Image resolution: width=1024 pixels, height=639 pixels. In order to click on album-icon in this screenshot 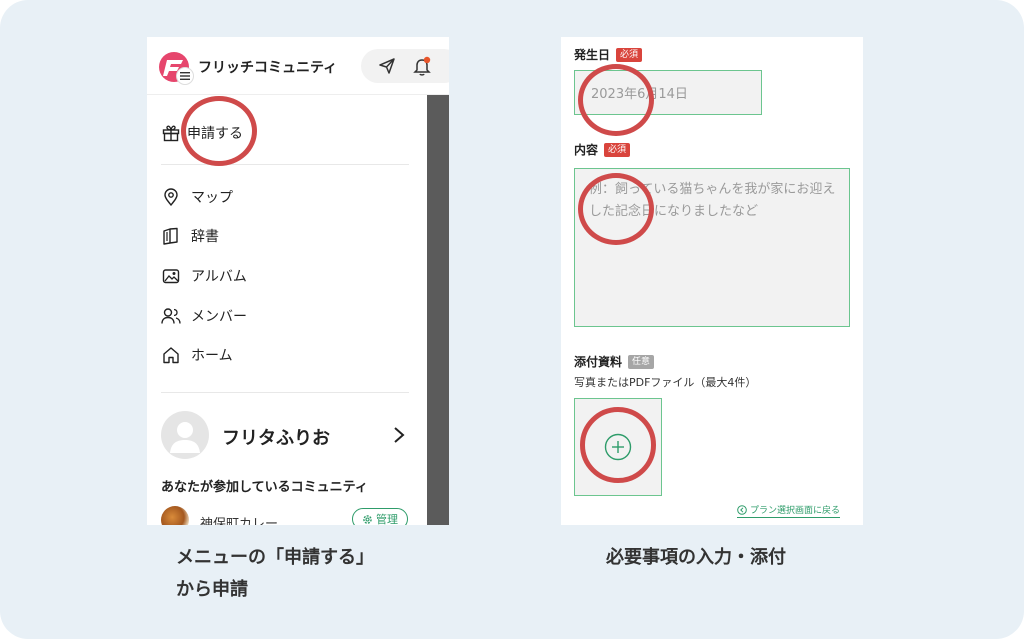, I will do `click(171, 276)`.